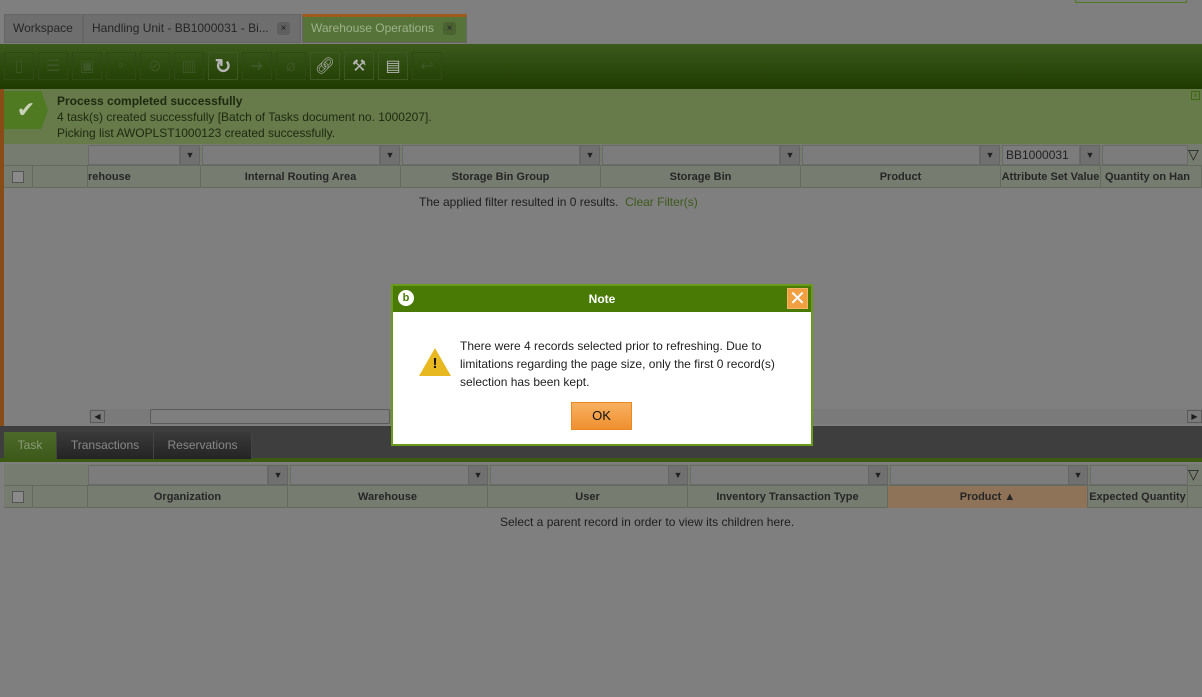 The width and height of the screenshot is (1202, 697). Describe the element at coordinates (188, 497) in the screenshot. I see `column-header: Organization` at that location.